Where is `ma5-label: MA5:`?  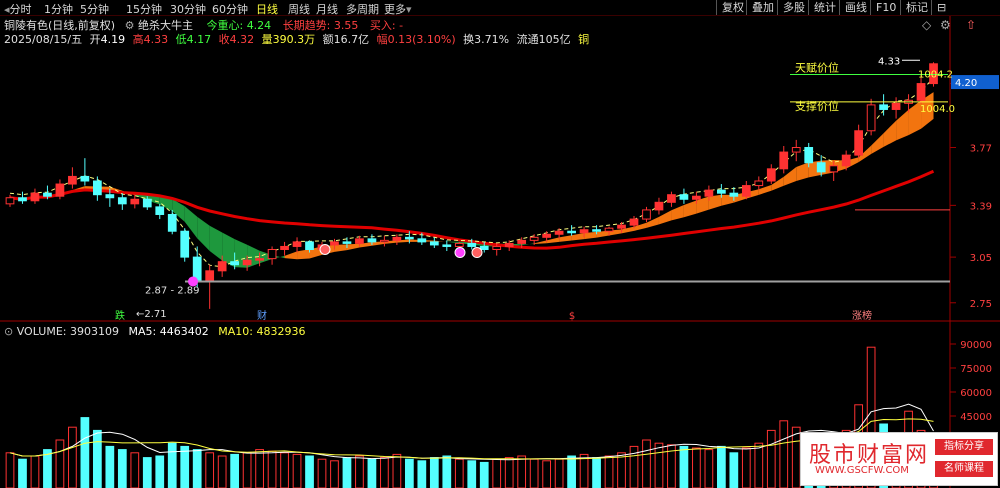 ma5-label: MA5: is located at coordinates (142, 331).